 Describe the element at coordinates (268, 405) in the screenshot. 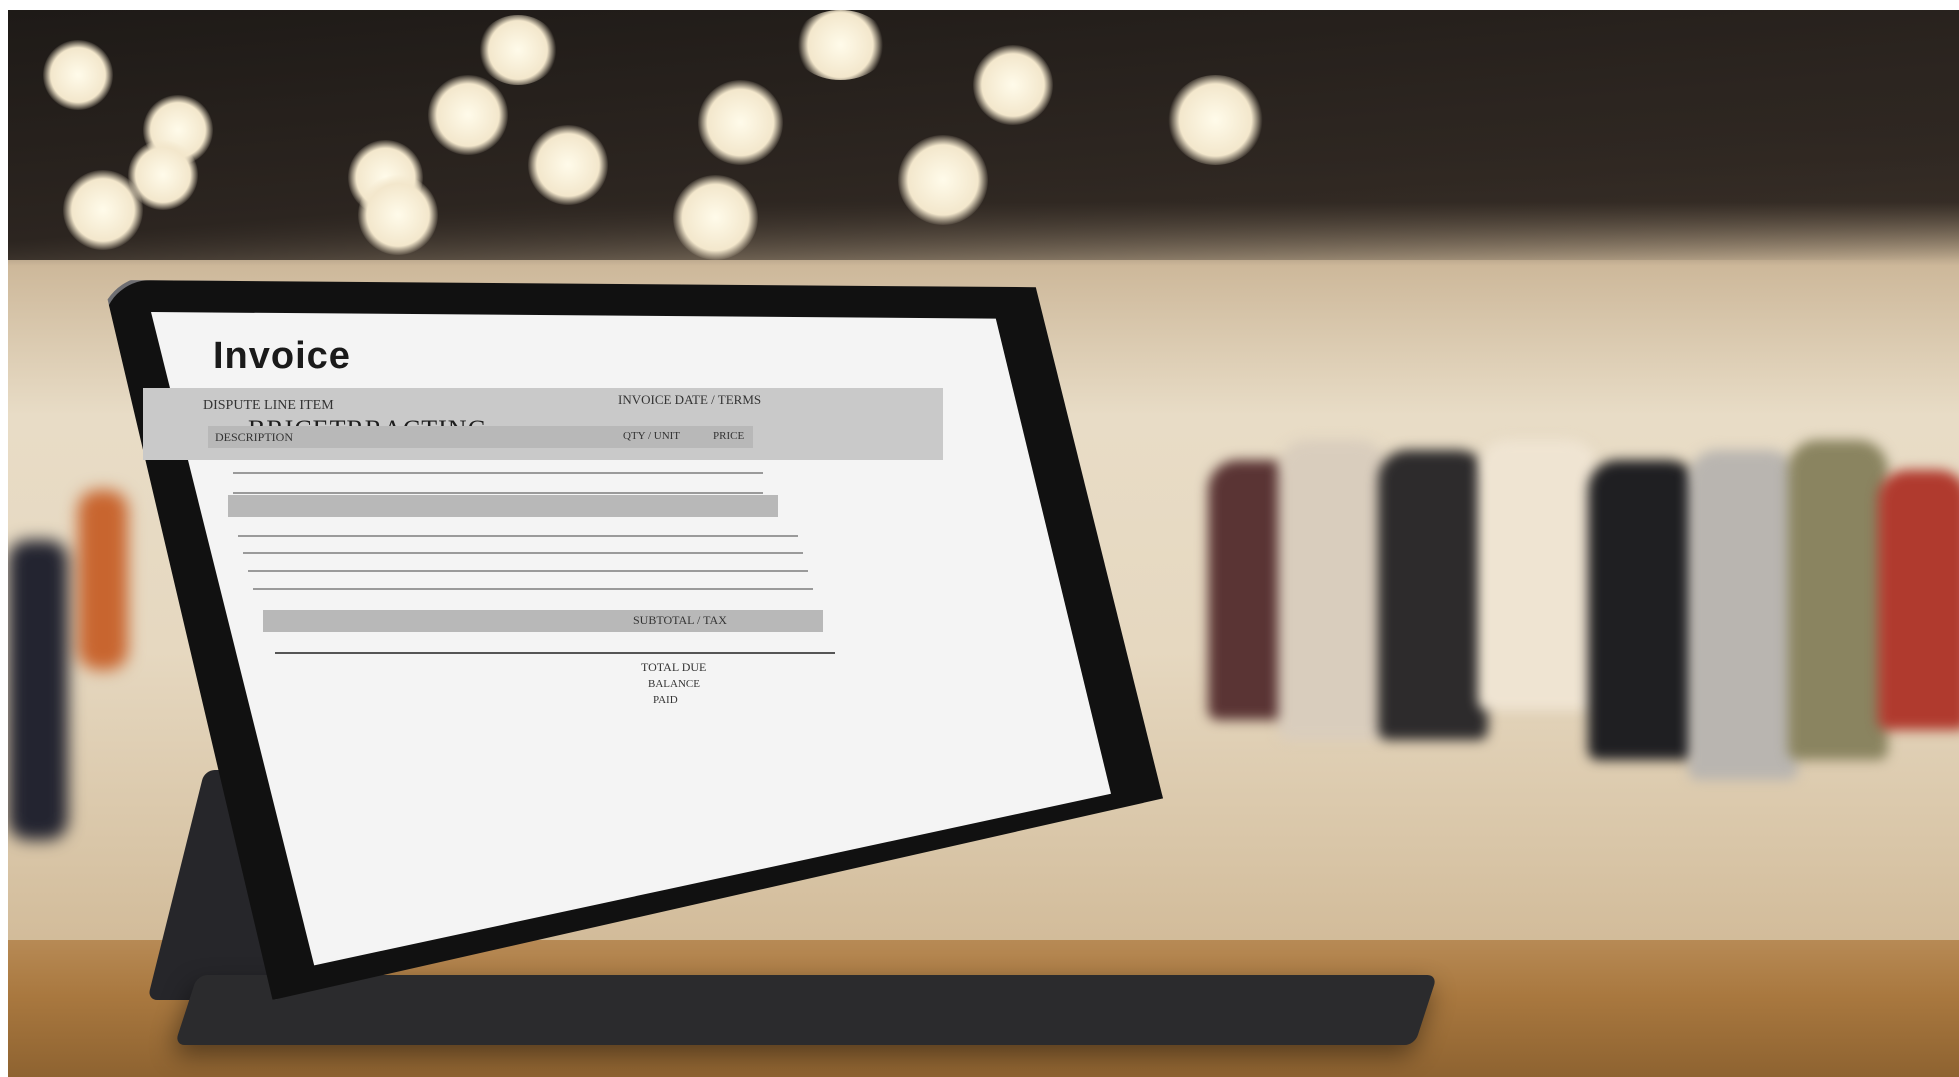

I see `invoice-faint-text: DISPUTE LINE ITEM` at that location.